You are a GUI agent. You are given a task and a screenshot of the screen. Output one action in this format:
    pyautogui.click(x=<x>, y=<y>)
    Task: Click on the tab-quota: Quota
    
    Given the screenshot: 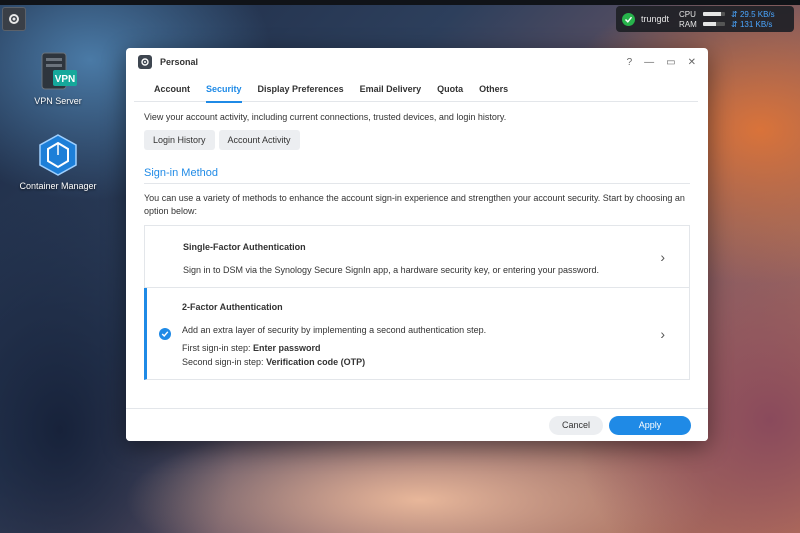 What is the action you would take?
    pyautogui.click(x=450, y=89)
    